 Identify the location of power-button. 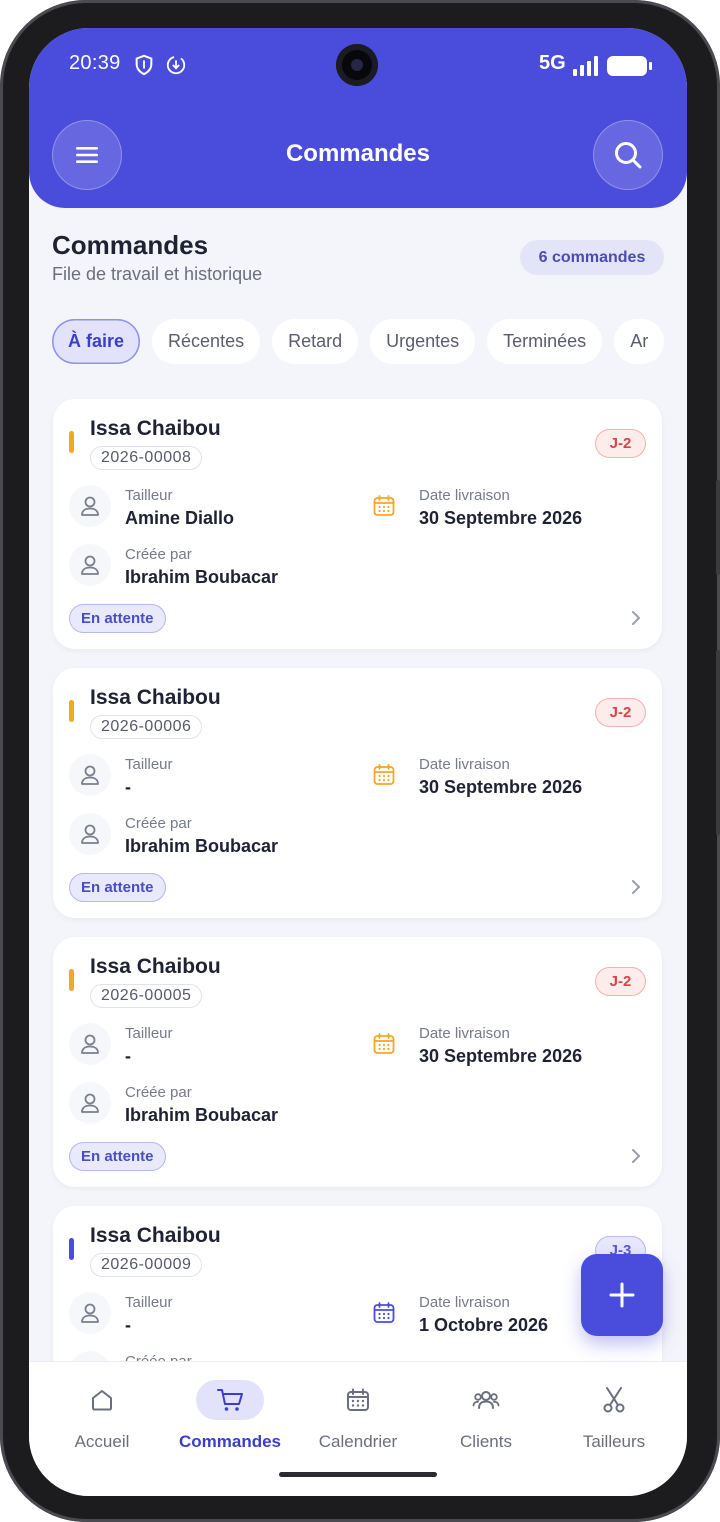
(718, 742).